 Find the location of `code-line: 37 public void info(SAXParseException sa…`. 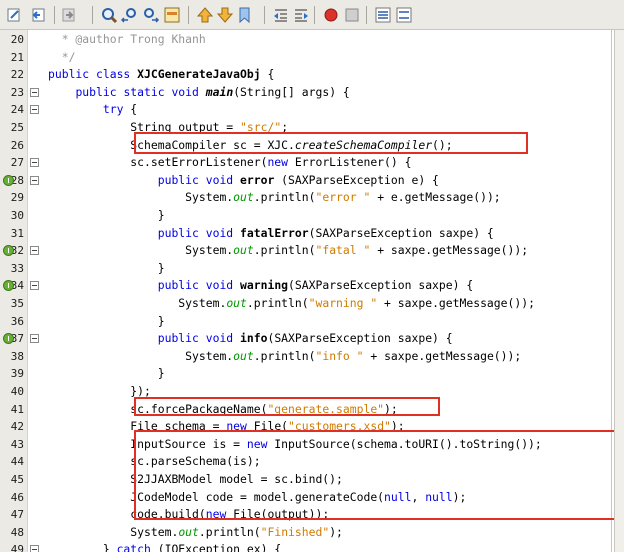

code-line: 37 public void info(SAXParseException sa… is located at coordinates (307, 339).